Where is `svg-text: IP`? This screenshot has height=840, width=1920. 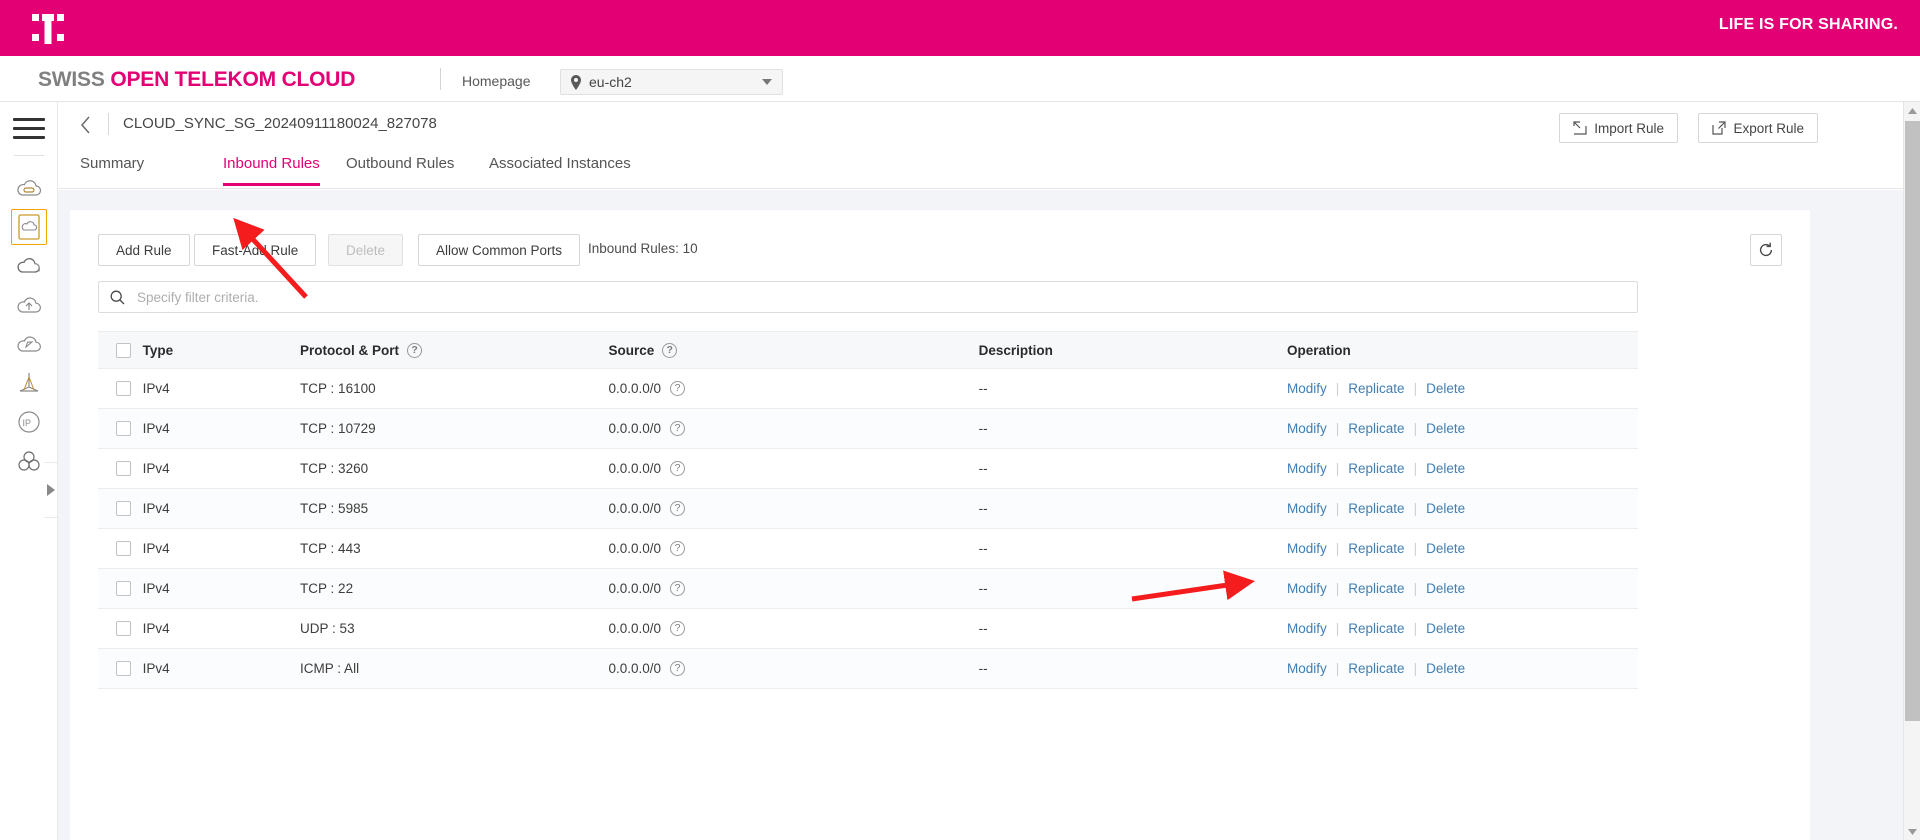
svg-text: IP is located at coordinates (27, 423).